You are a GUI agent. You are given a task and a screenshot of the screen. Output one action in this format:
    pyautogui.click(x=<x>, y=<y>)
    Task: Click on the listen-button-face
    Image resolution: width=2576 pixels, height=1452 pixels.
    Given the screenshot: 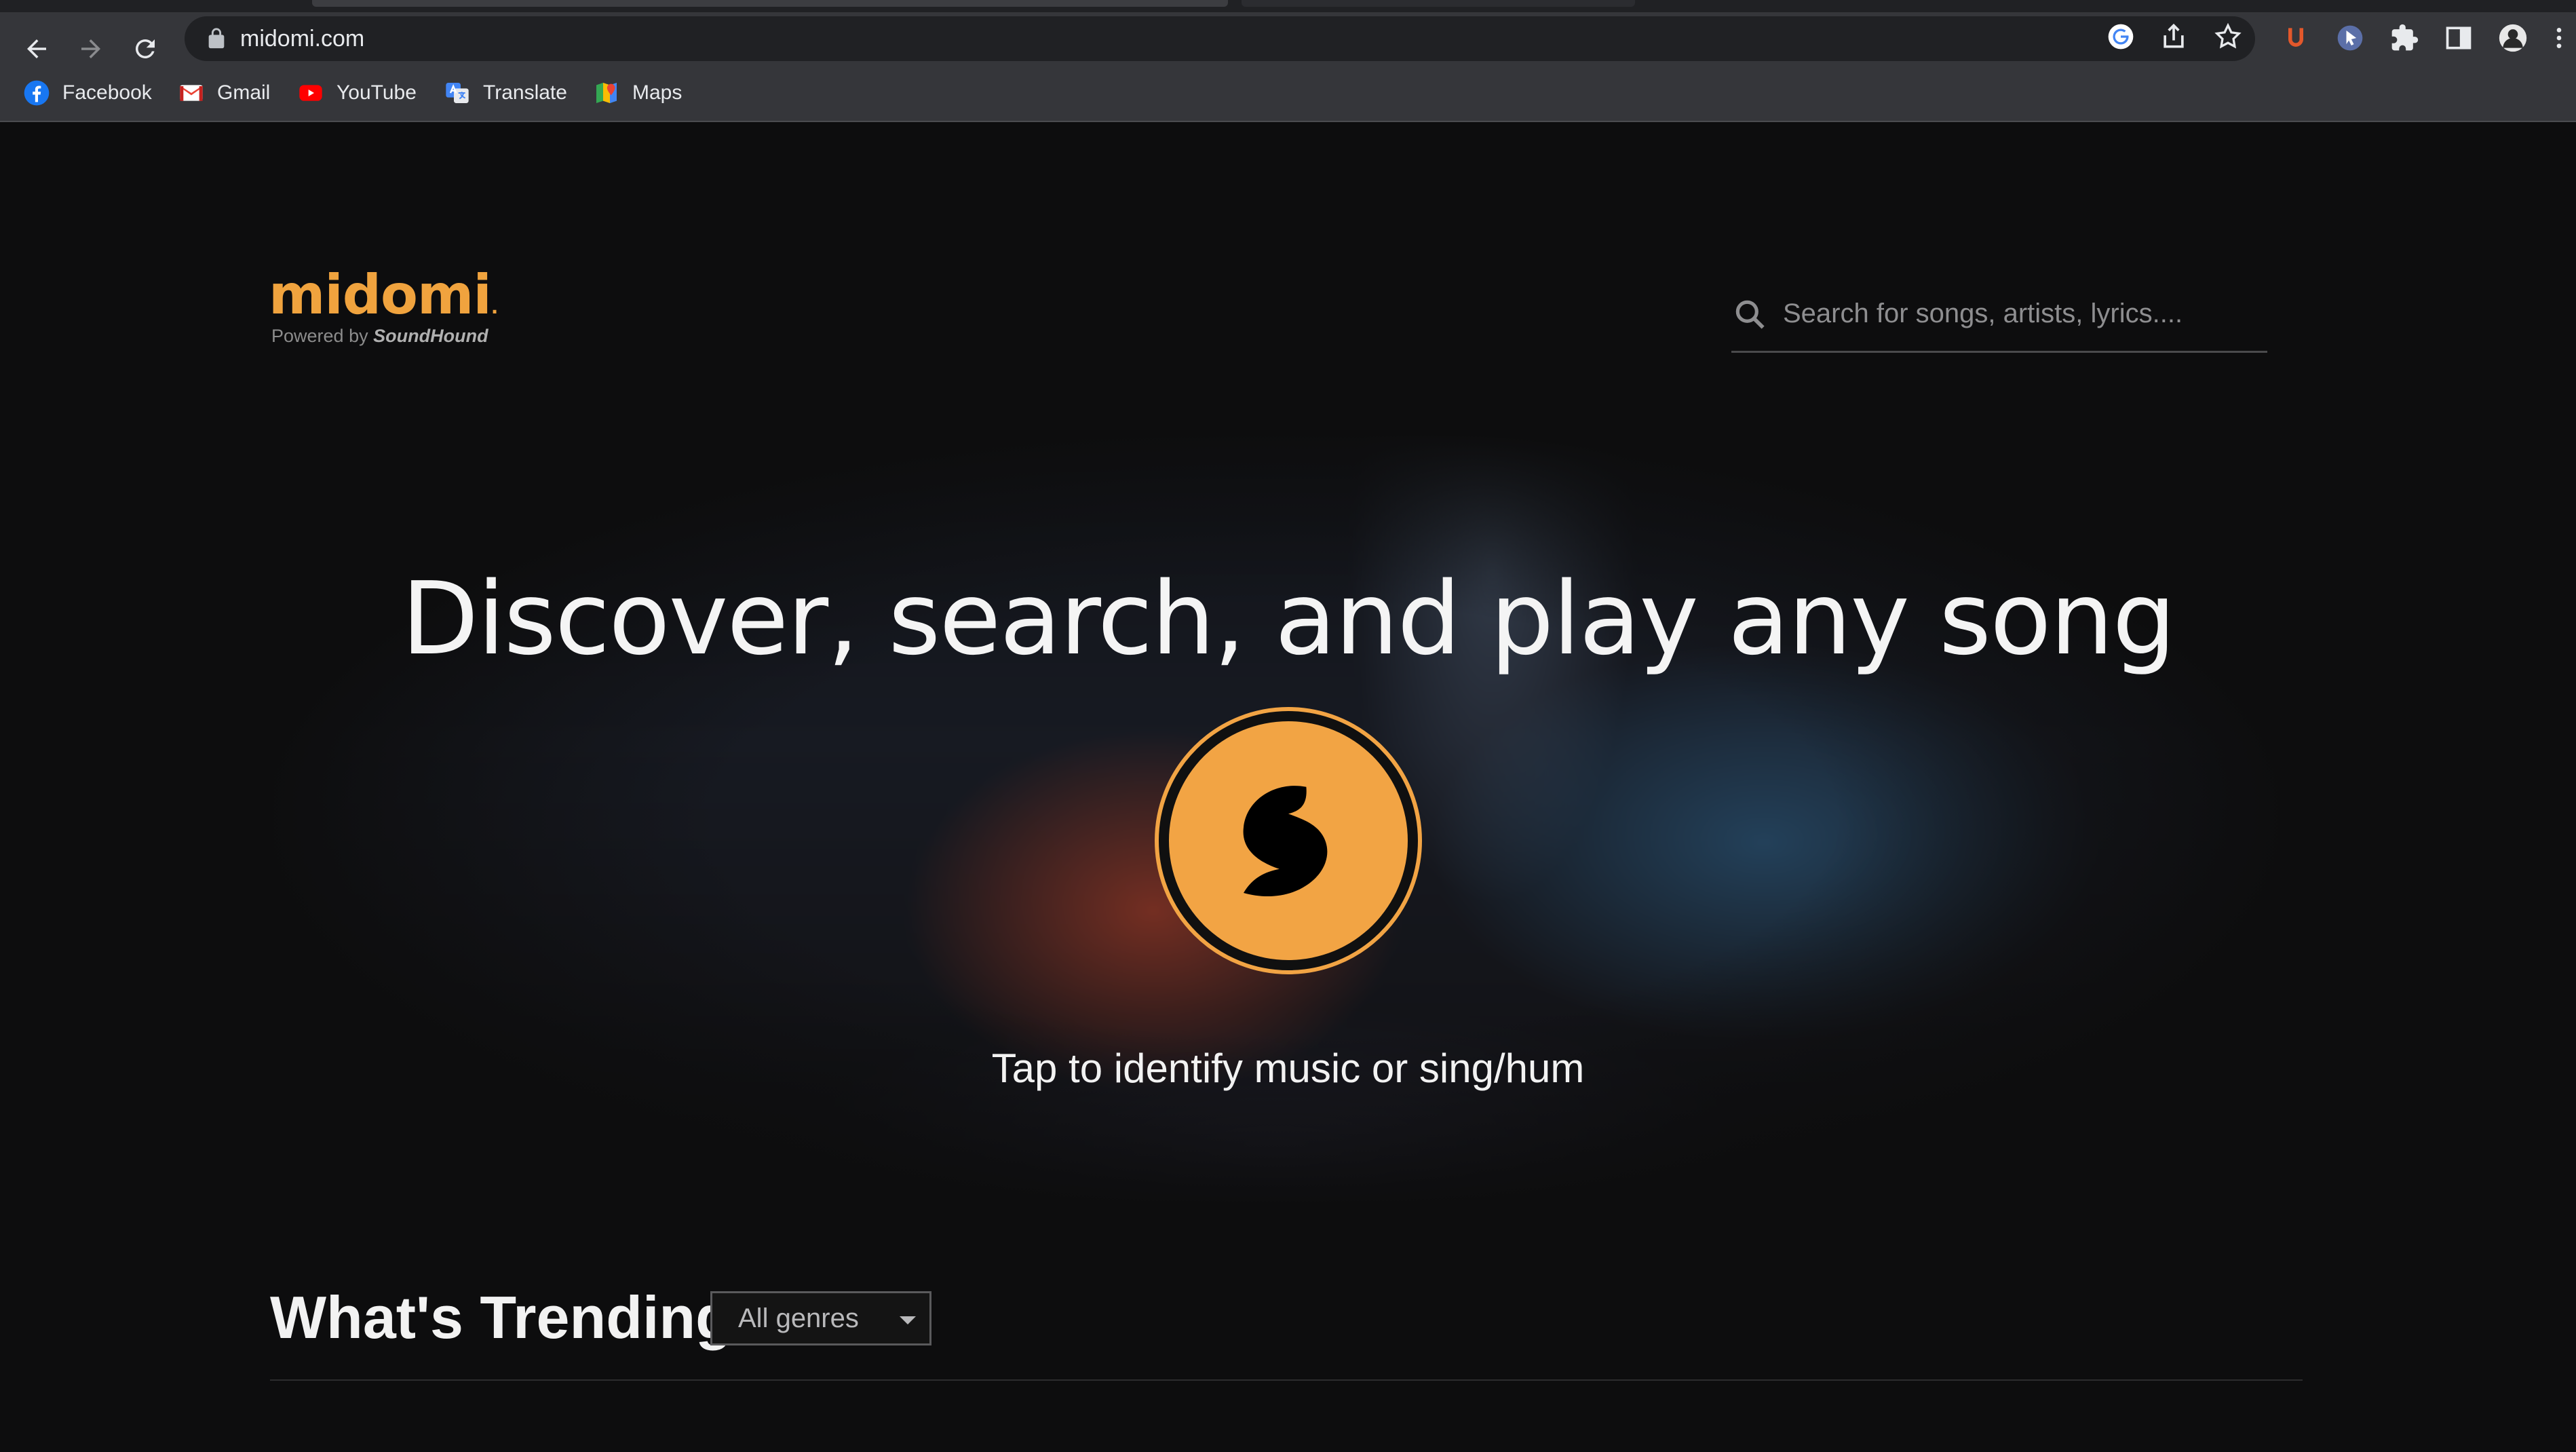 What is the action you would take?
    pyautogui.click(x=1288, y=840)
    